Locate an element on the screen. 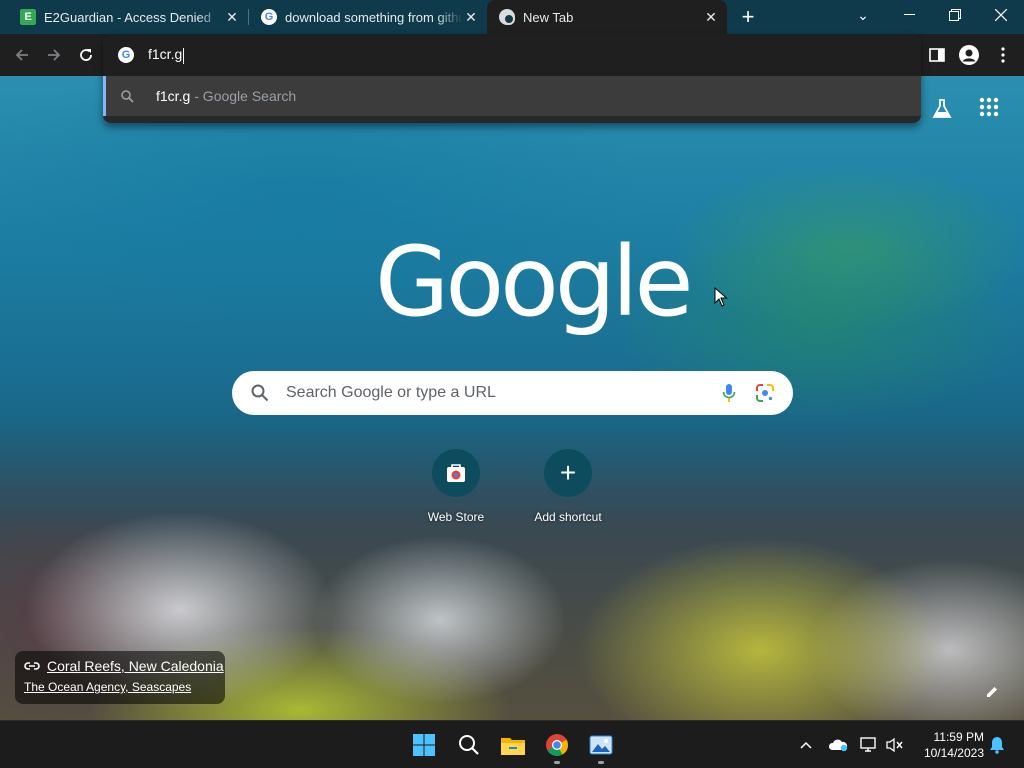 The image size is (1024, 768). taskbar-search-button is located at coordinates (469, 745).